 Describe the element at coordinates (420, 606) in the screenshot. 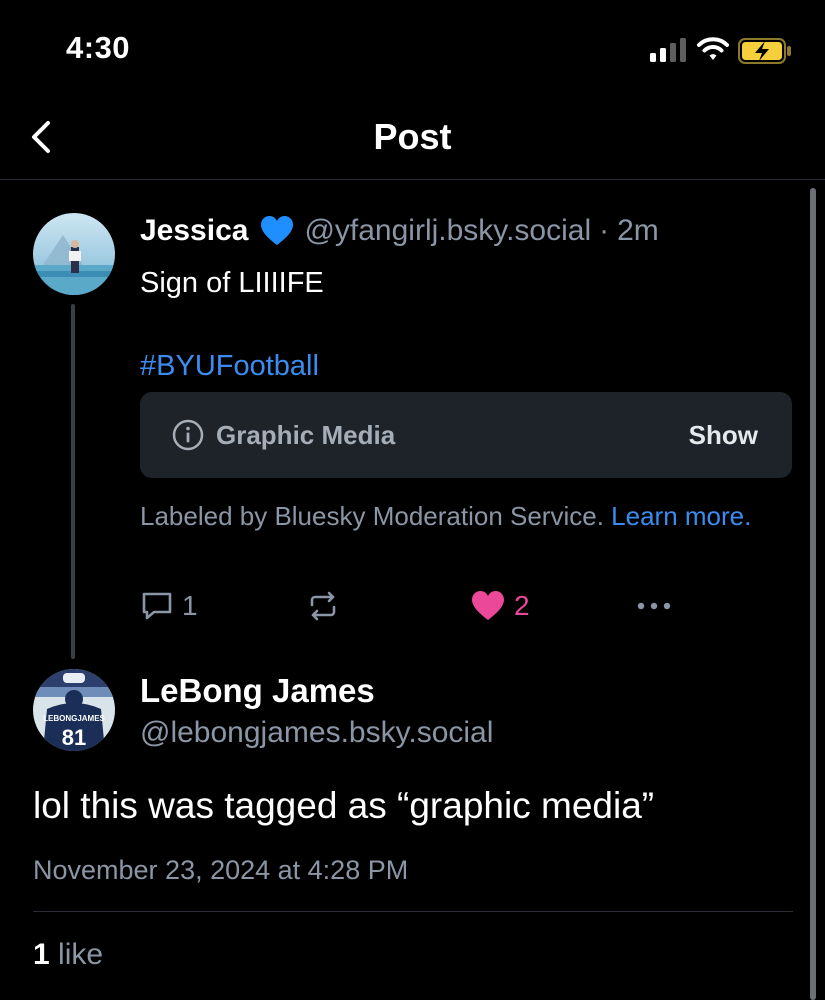

I see `post-actions: 1 2` at that location.